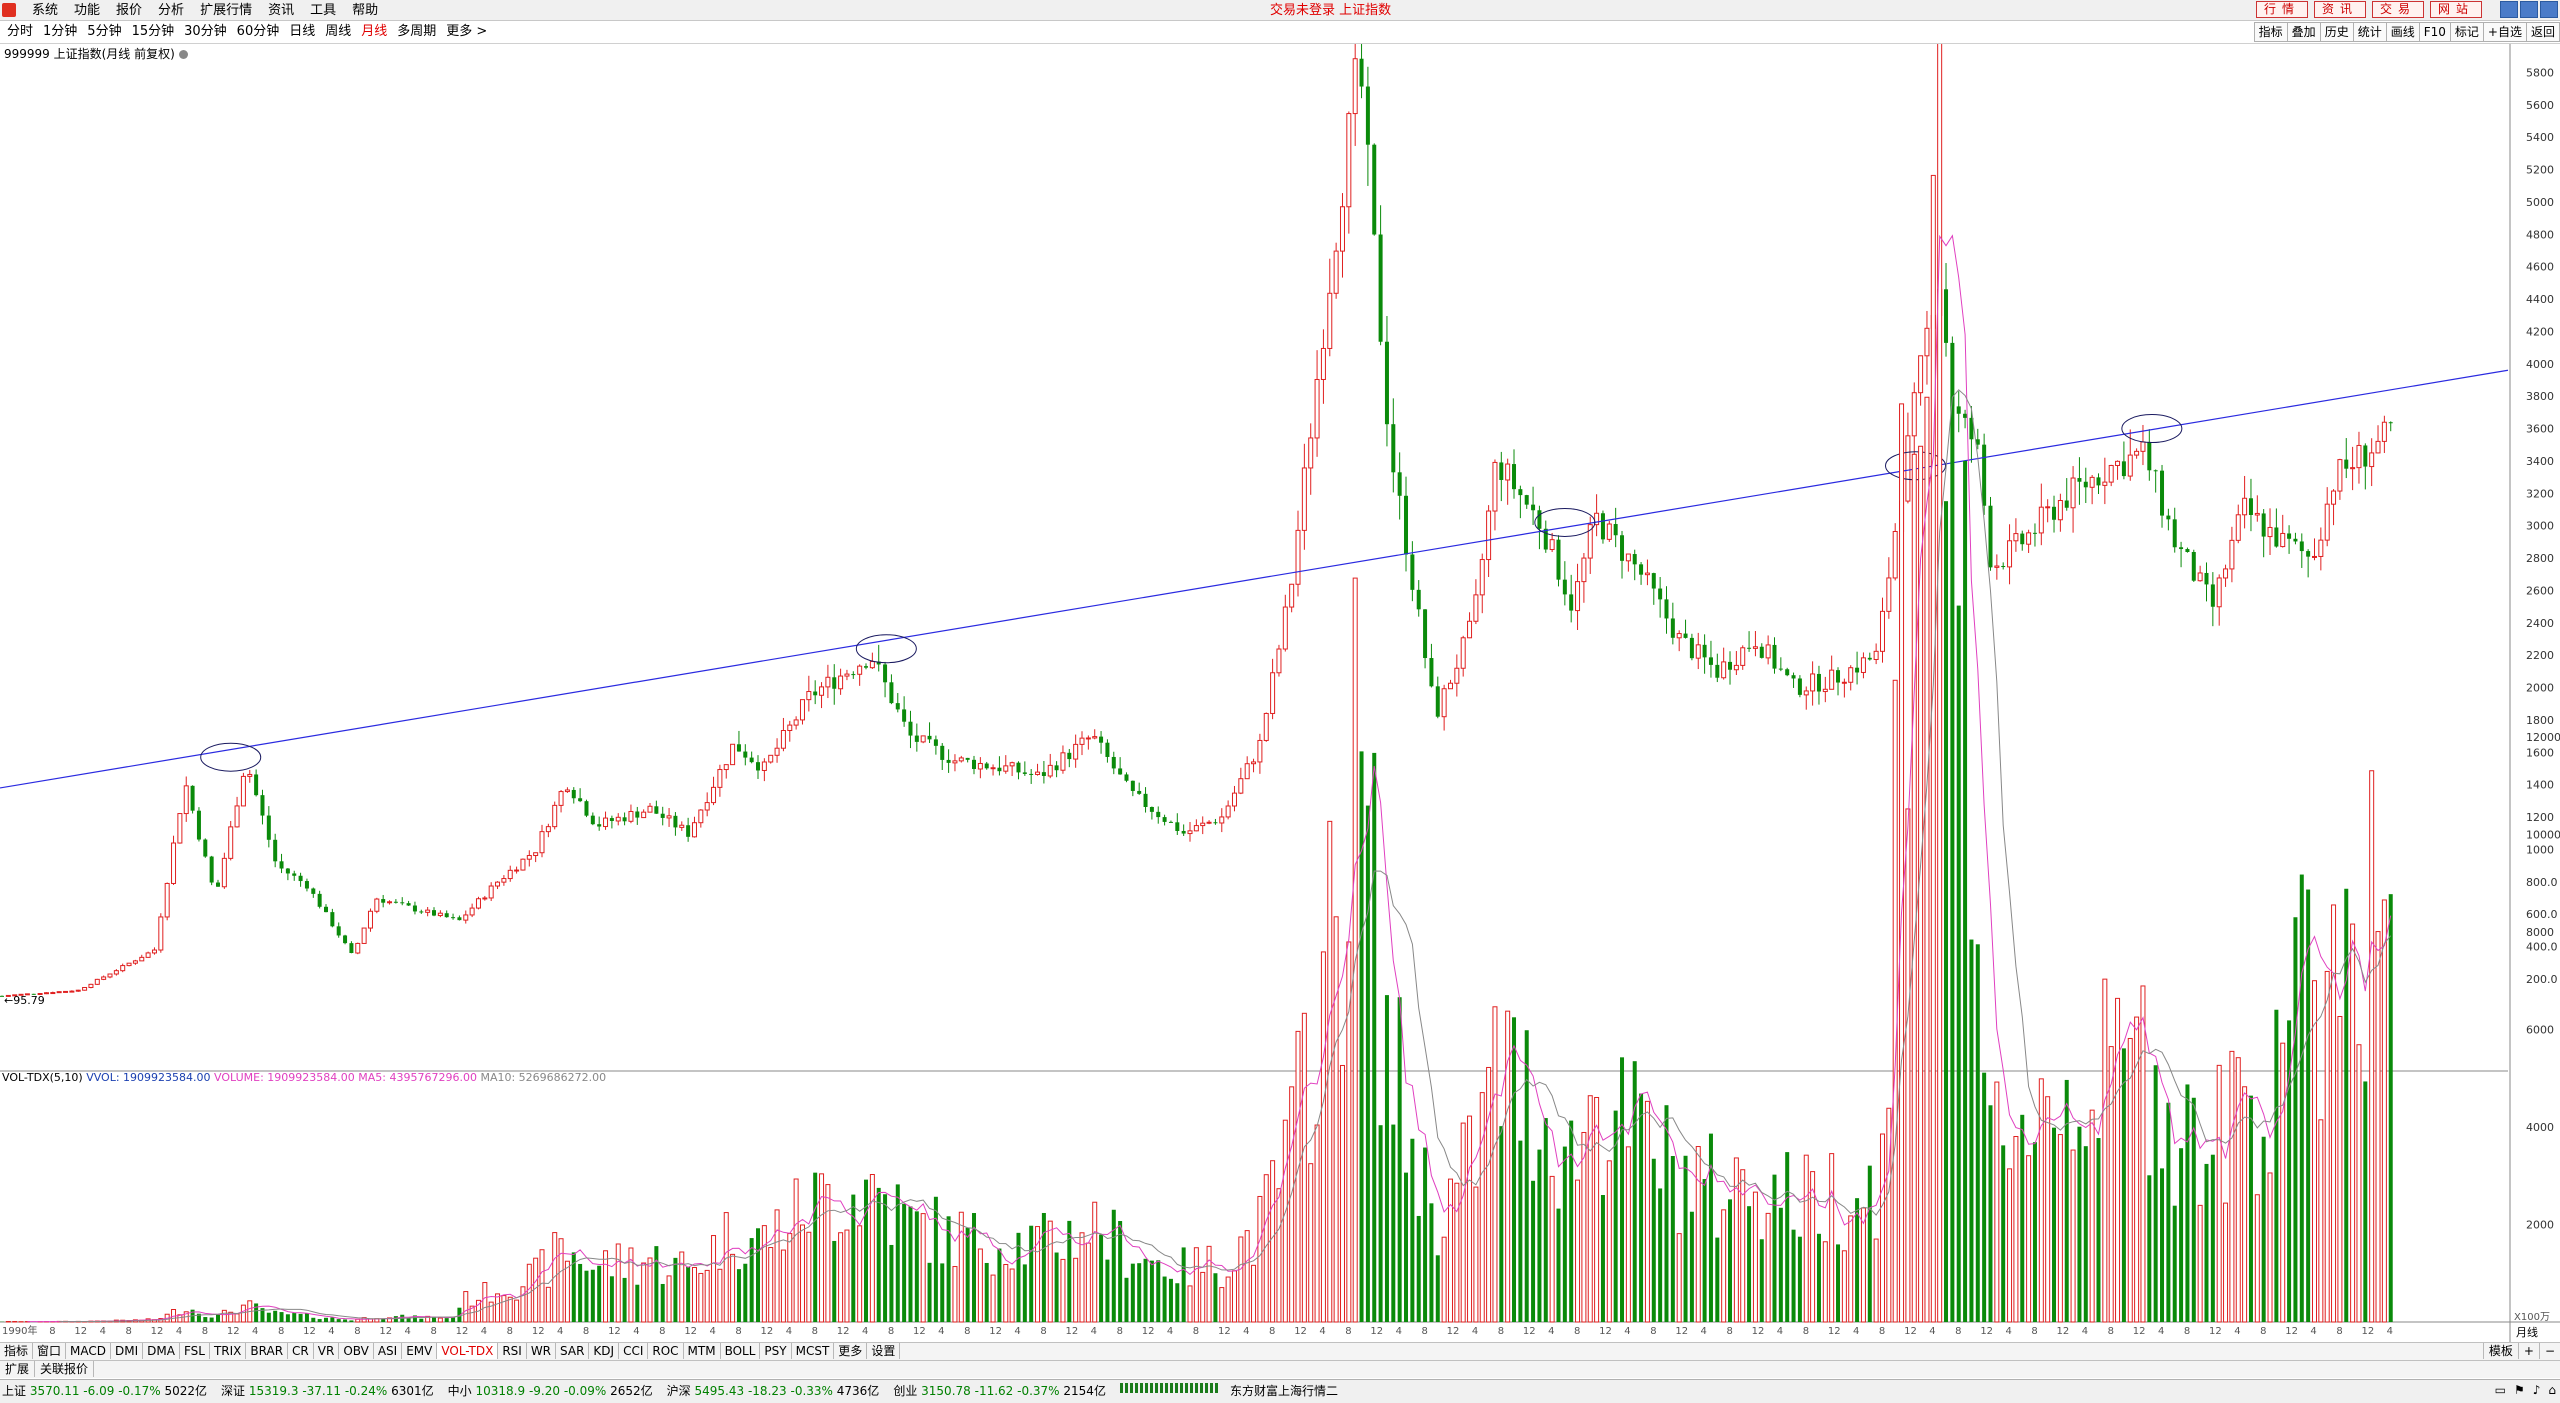 The image size is (2560, 1403). What do you see at coordinates (850, 1351) in the screenshot?
I see `indicator-tab-更多: 更多` at bounding box center [850, 1351].